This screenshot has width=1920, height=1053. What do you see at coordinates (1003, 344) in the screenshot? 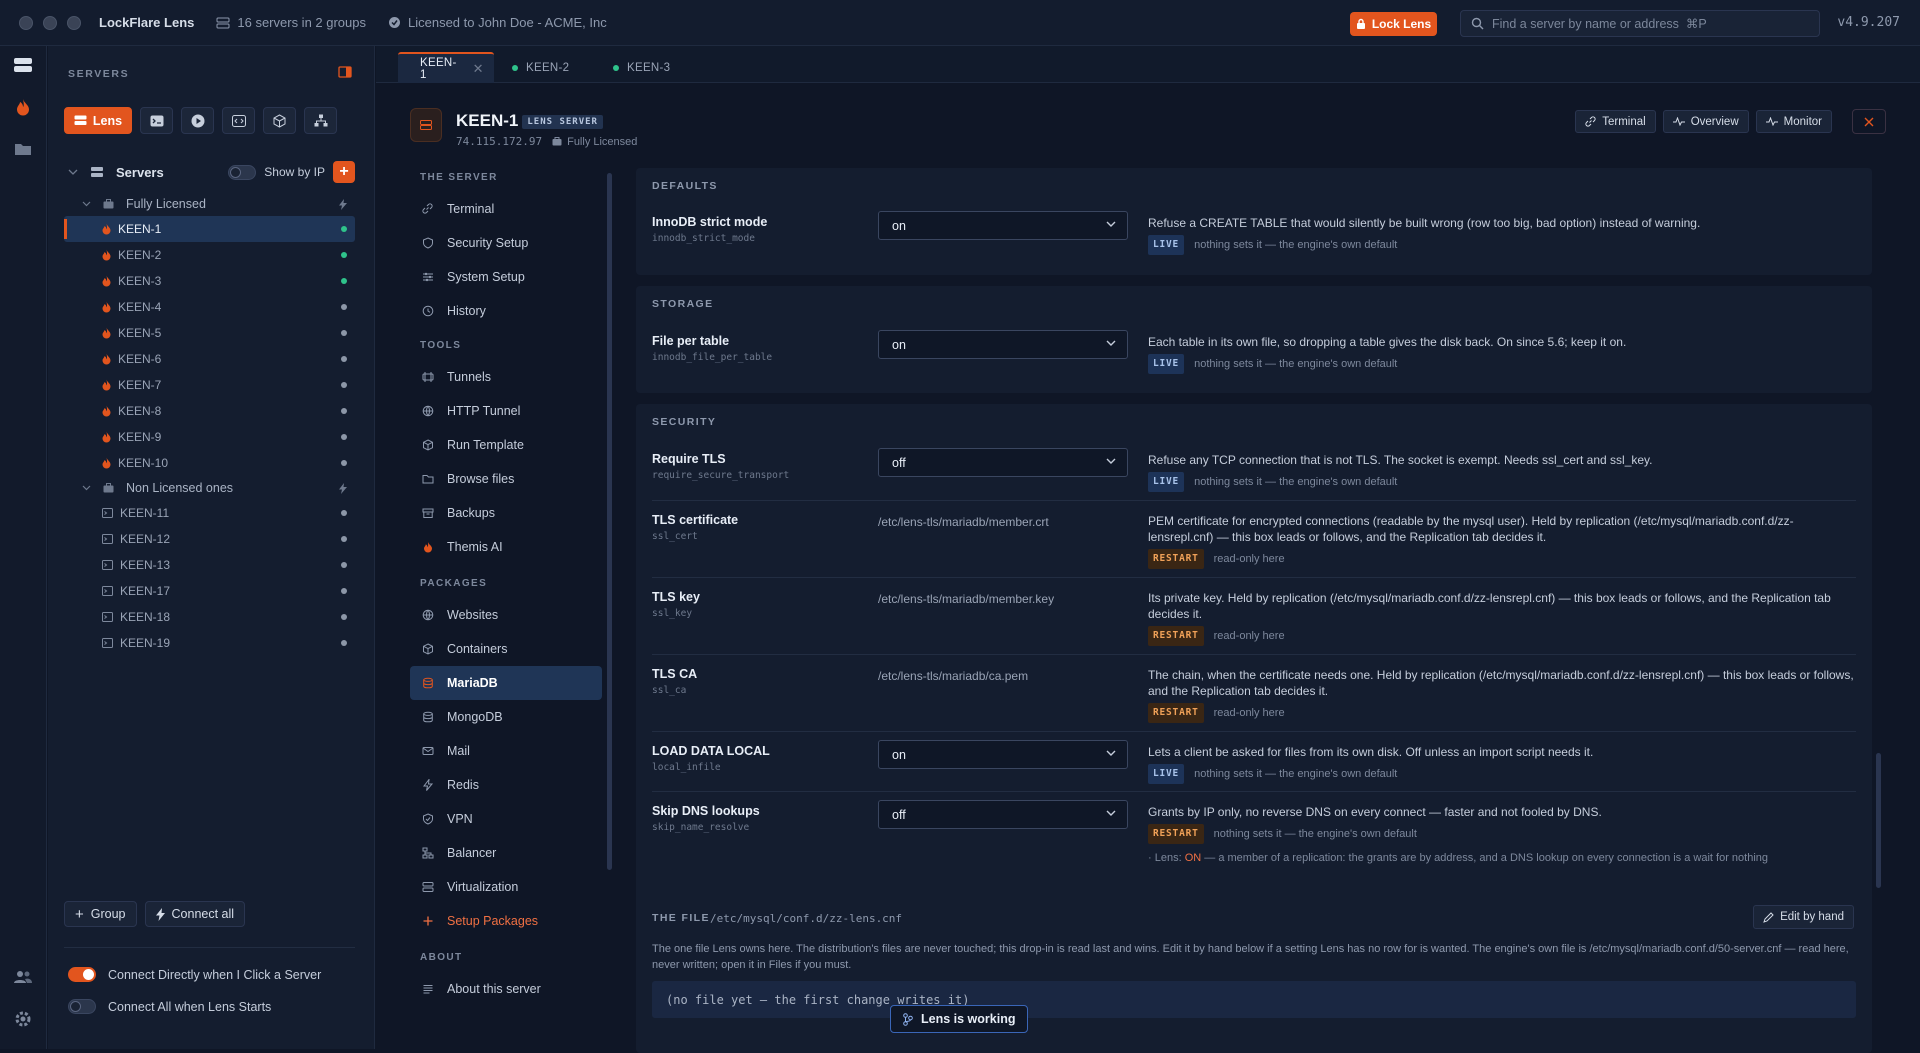
I see `file-per-table-select: on` at bounding box center [1003, 344].